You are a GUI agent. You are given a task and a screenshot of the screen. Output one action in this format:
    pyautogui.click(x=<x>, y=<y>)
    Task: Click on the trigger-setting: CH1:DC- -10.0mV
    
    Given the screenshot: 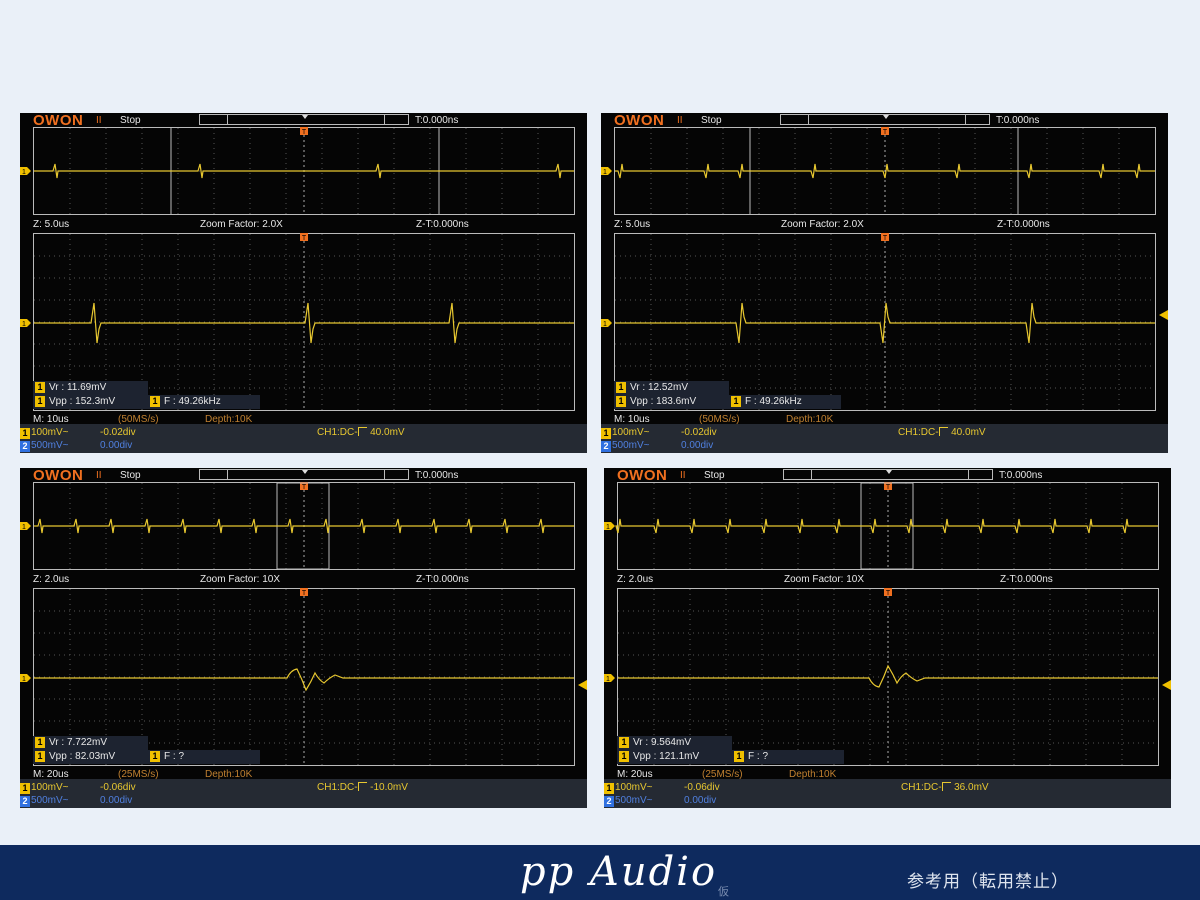 What is the action you would take?
    pyautogui.click(x=362, y=787)
    